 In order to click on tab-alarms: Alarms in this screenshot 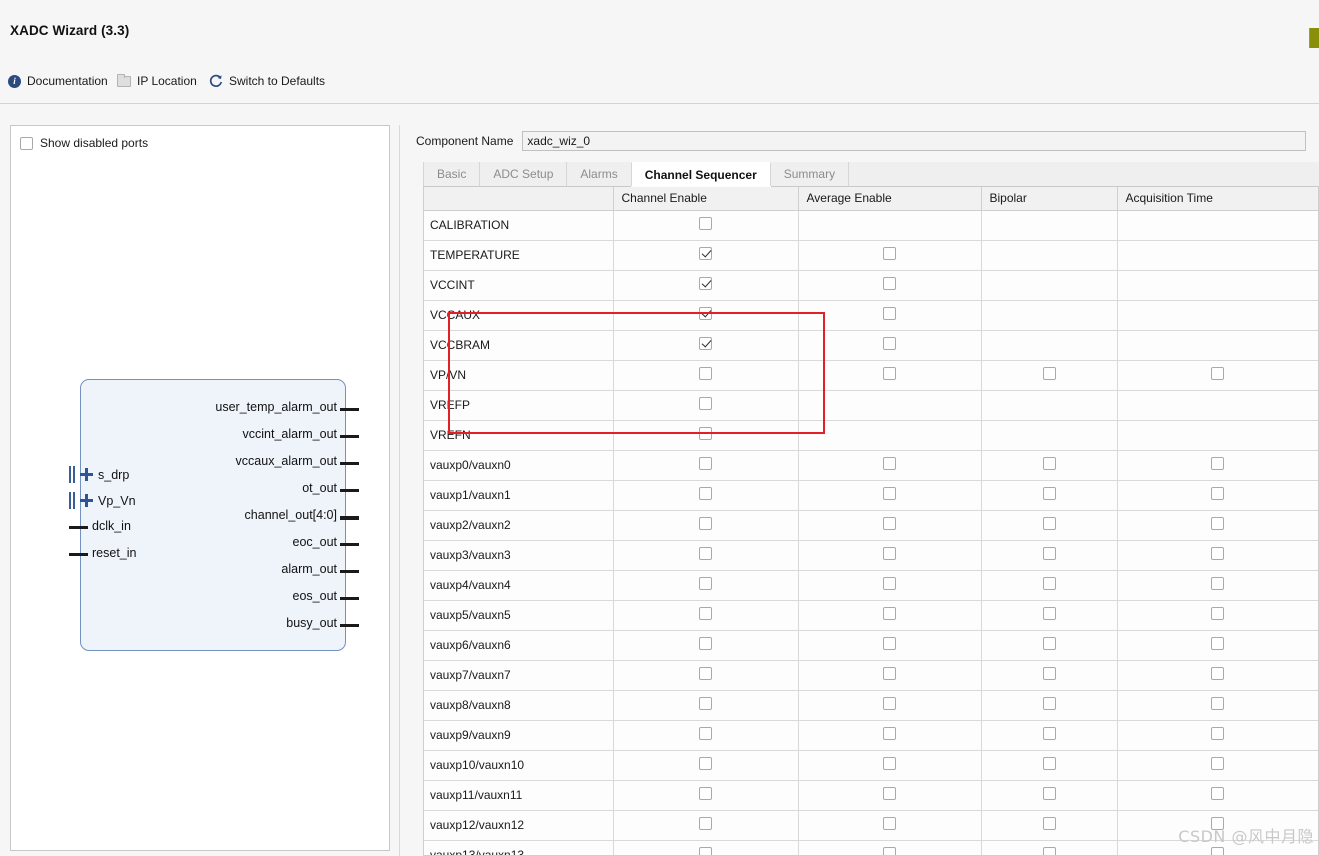, I will do `click(599, 174)`.